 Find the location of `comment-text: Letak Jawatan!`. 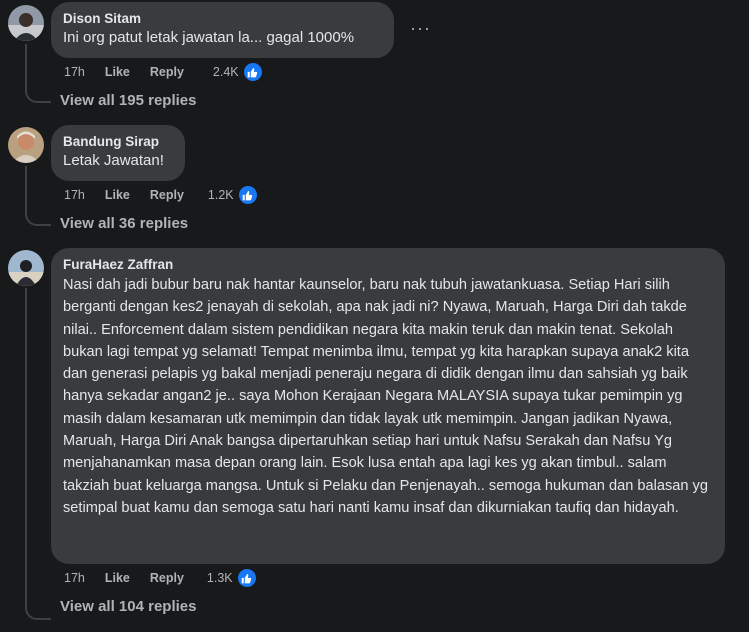

comment-text: Letak Jawatan! is located at coordinates (113, 160).